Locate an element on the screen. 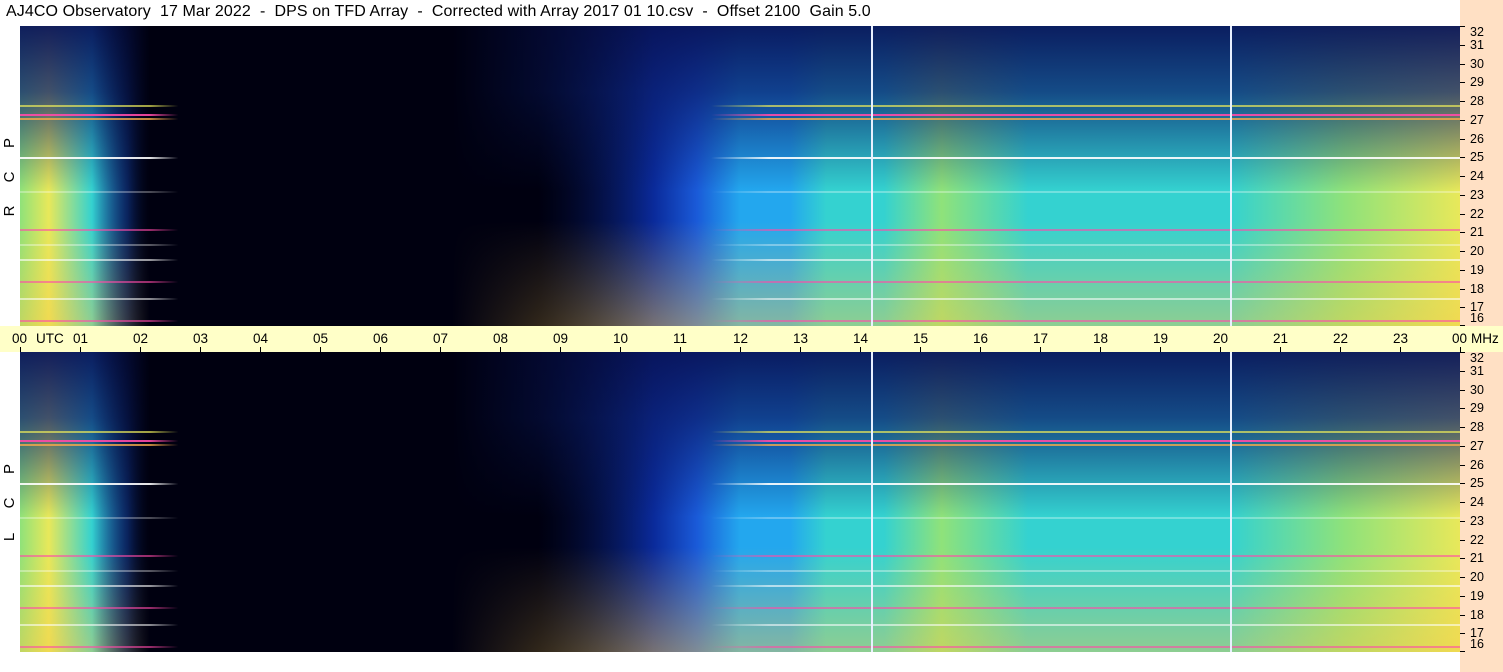  frequency-tick-label: 19 is located at coordinates (1477, 595).